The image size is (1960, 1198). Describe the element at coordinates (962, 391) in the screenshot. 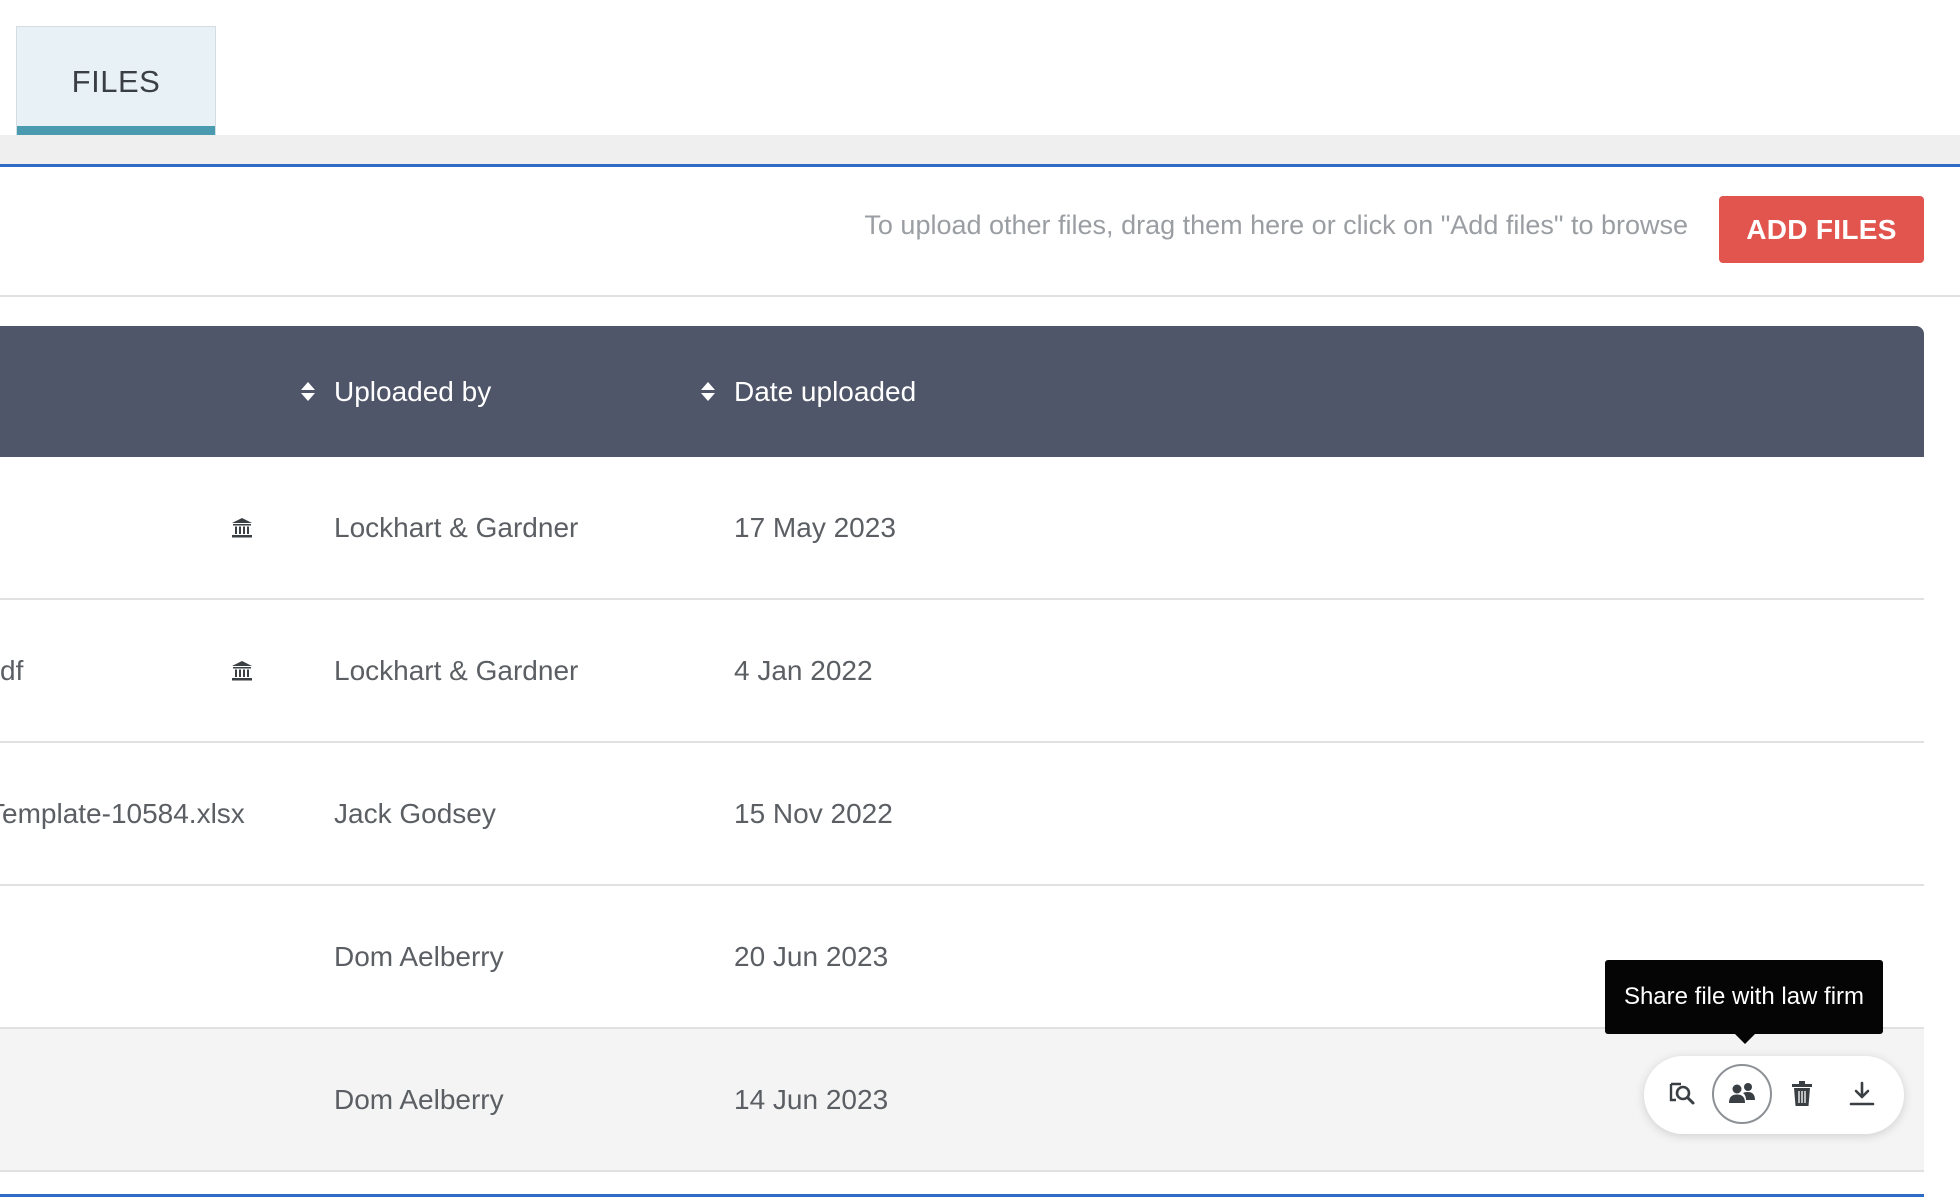

I see `table-header: Uploaded by Date uploaded` at that location.